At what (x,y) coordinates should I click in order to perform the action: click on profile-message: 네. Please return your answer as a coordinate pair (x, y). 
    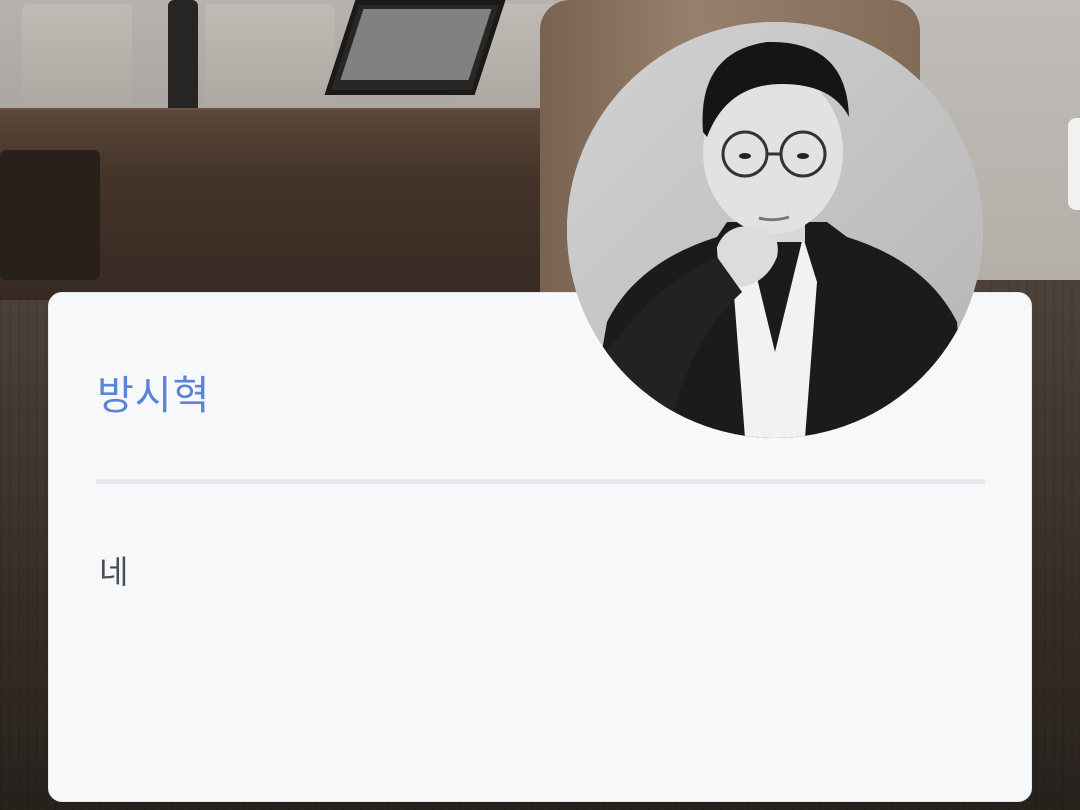
    Looking at the image, I should click on (114, 572).